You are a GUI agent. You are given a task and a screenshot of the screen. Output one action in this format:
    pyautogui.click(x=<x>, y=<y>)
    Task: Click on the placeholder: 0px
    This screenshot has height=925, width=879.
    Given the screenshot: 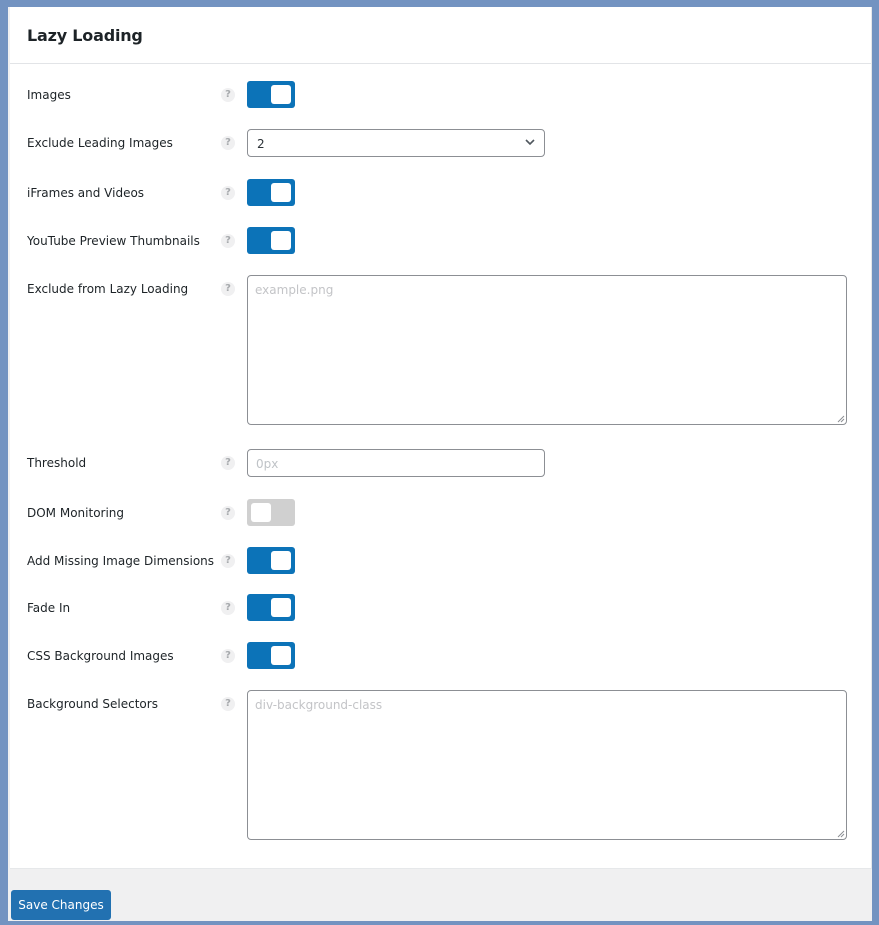 What is the action you would take?
    pyautogui.click(x=267, y=464)
    